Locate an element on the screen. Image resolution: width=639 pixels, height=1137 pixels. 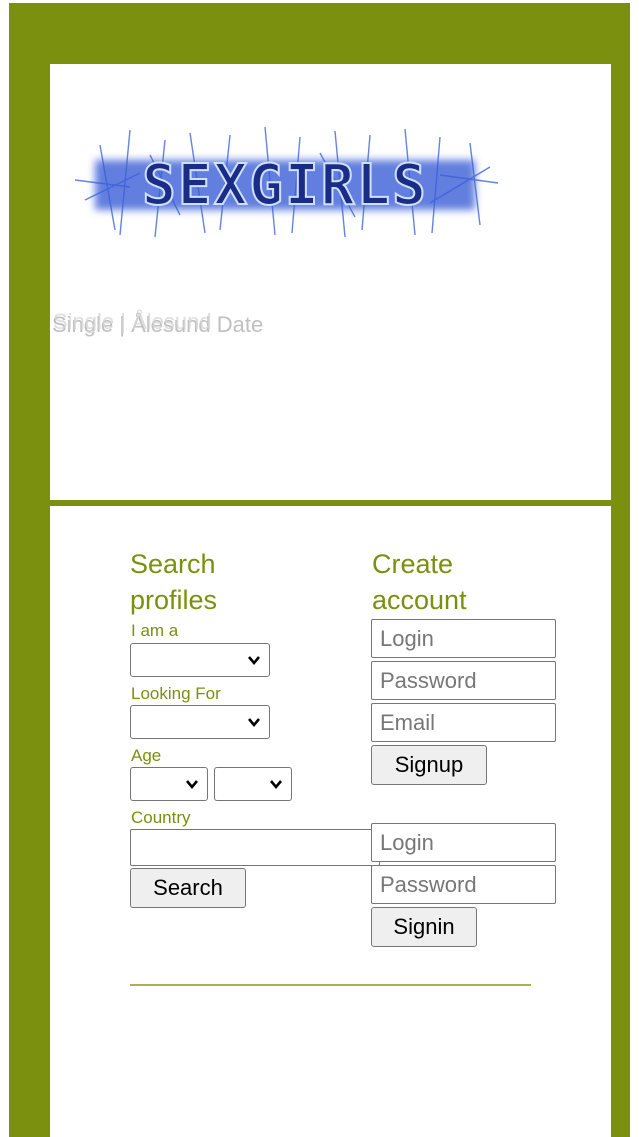
tagline-ghost-text: Single | Ålesund is located at coordinates (132, 321).